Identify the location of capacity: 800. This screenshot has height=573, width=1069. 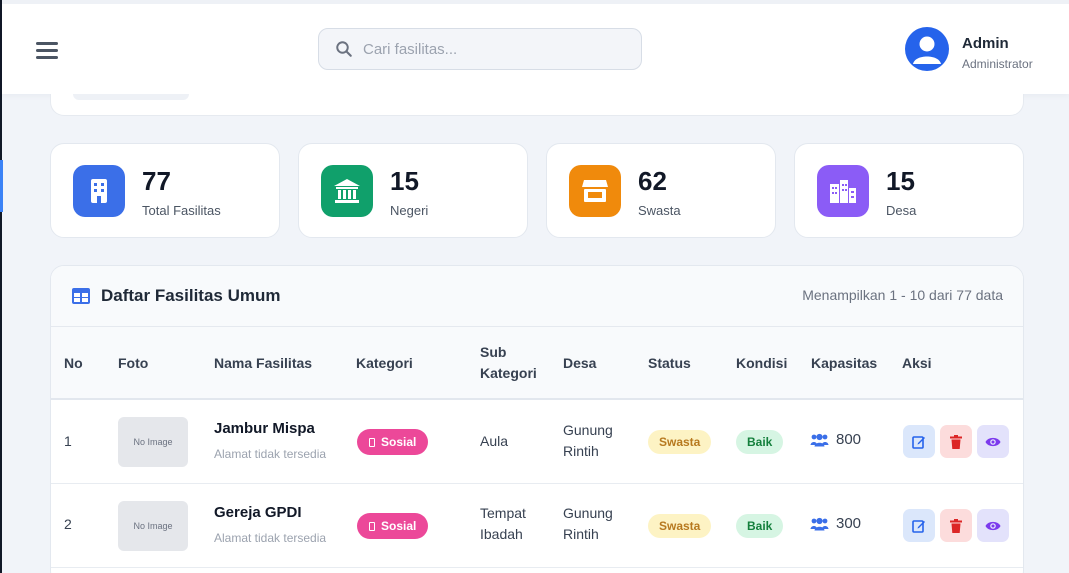
(835, 439).